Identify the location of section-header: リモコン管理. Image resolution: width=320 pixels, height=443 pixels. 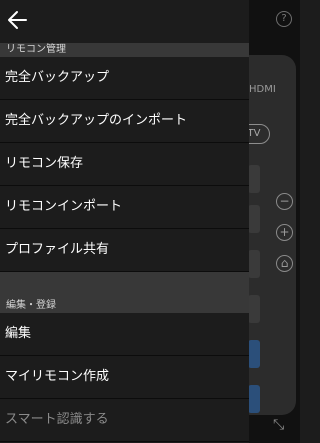
(124, 50).